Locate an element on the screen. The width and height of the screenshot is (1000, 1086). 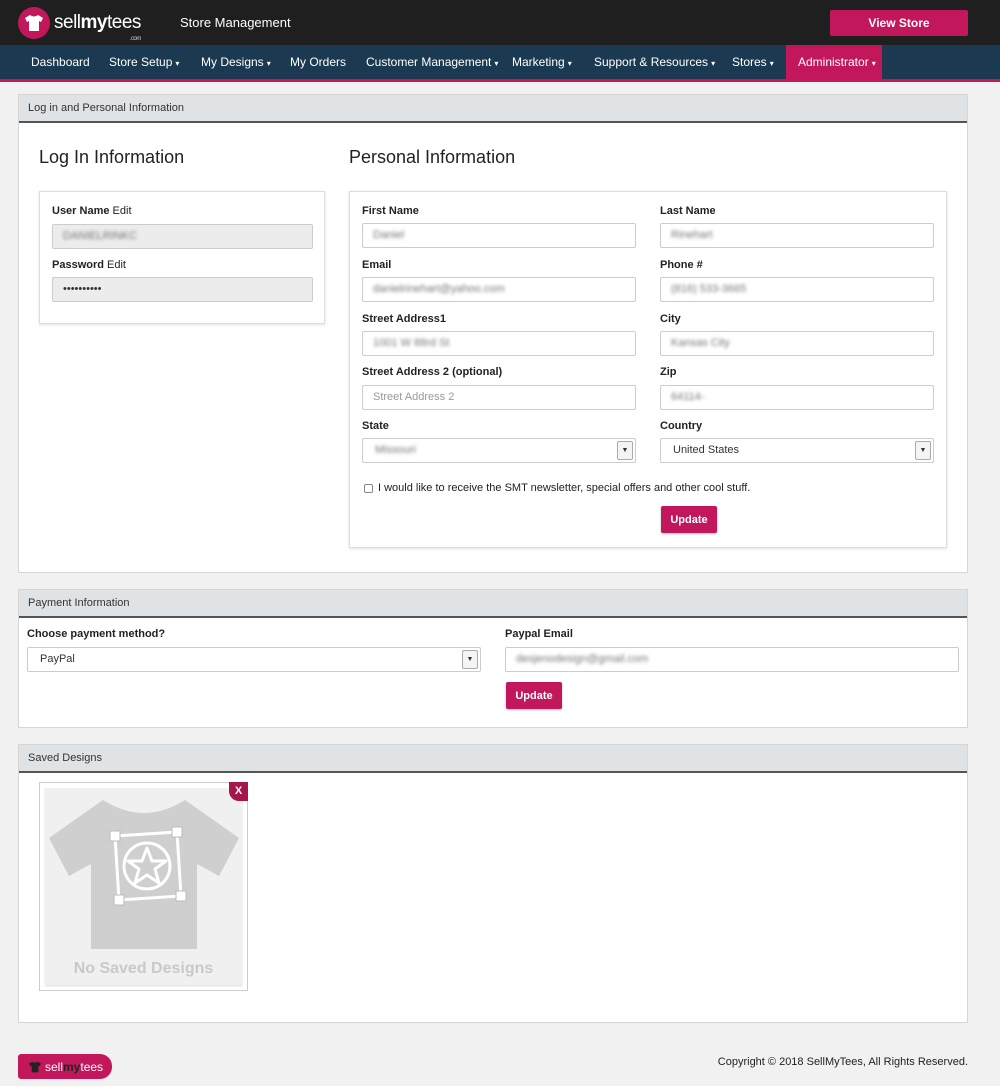
email-input: danielrinehart@yahoo.com is located at coordinates (499, 289).